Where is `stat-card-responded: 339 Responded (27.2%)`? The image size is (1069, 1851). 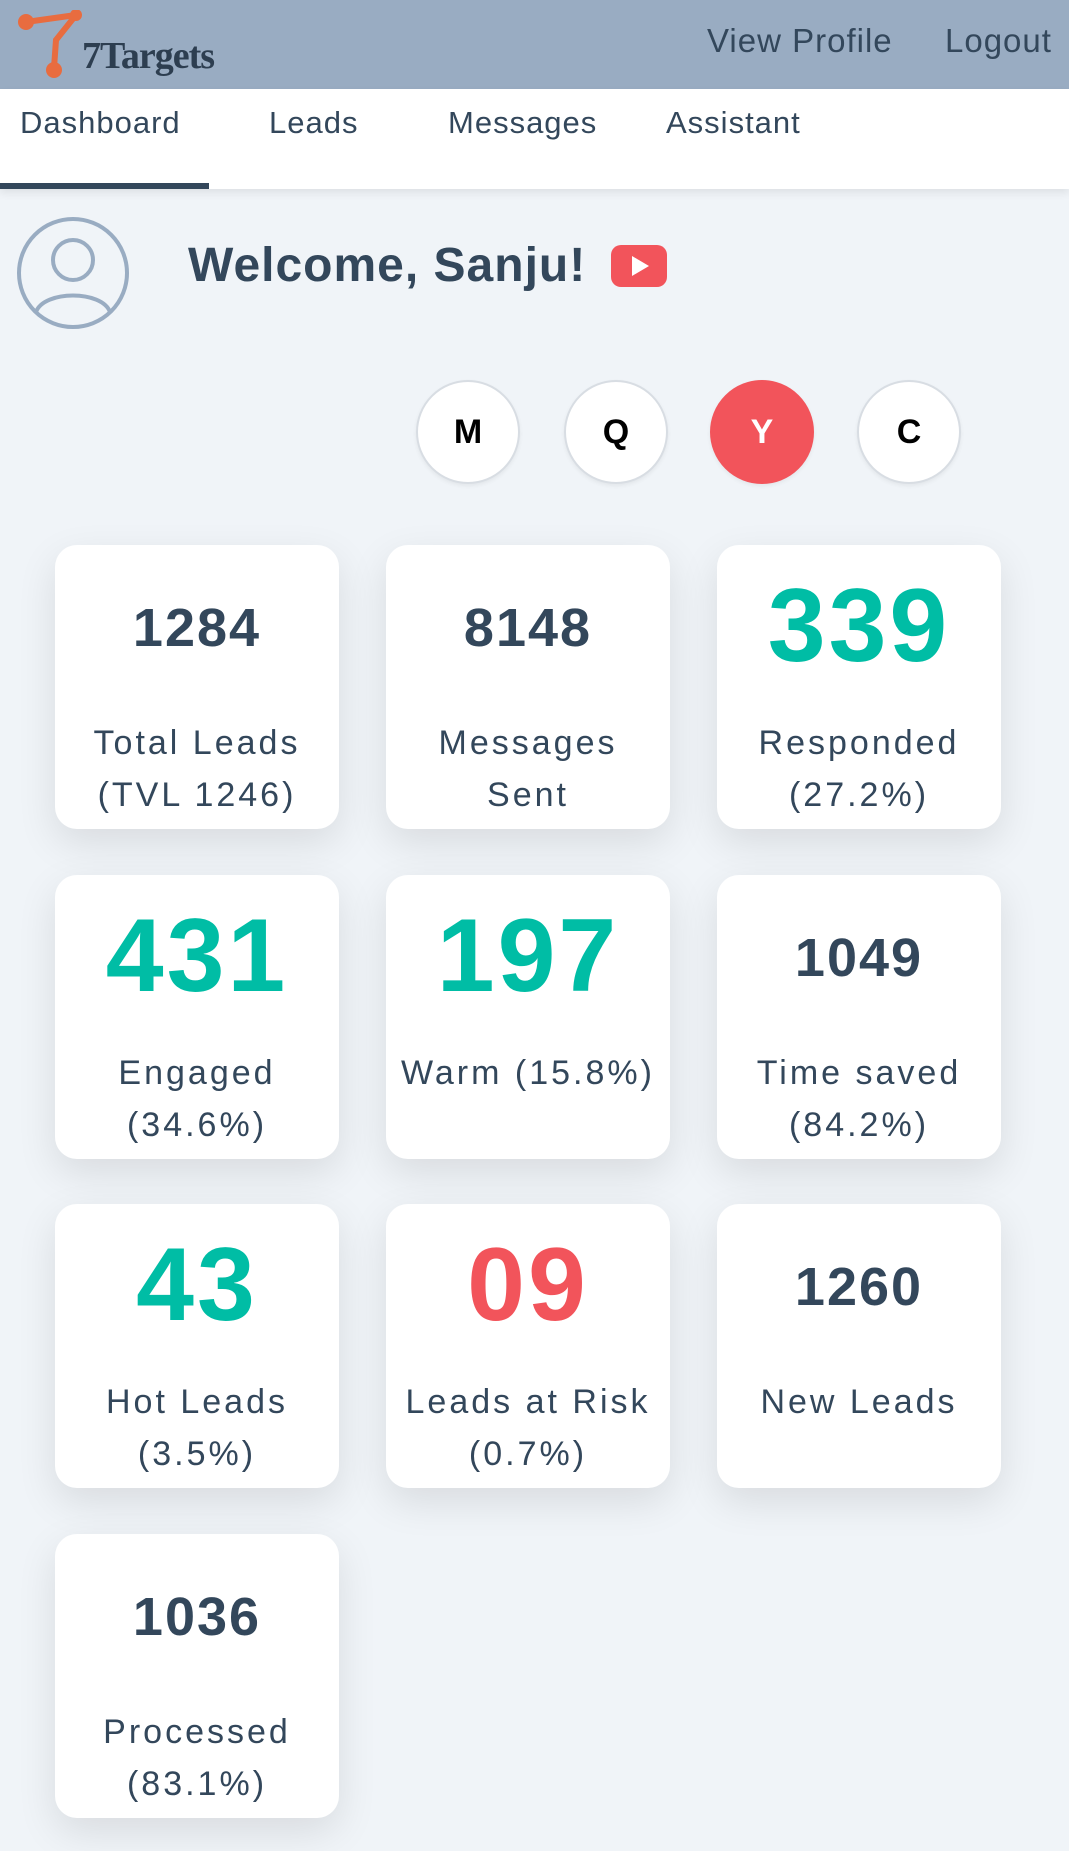
stat-card-responded: 339 Responded (27.2%) is located at coordinates (859, 687).